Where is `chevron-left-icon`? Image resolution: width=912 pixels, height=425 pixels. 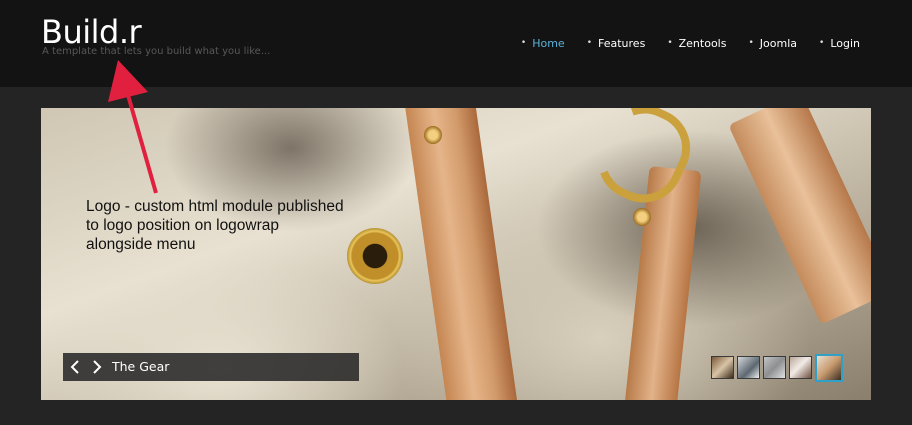 chevron-left-icon is located at coordinates (74, 367).